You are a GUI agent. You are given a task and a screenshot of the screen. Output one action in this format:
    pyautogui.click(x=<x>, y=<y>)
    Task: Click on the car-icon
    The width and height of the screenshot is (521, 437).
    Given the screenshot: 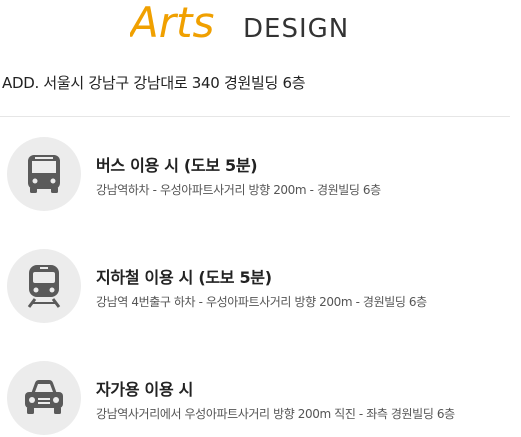 What is the action you would take?
    pyautogui.click(x=44, y=397)
    